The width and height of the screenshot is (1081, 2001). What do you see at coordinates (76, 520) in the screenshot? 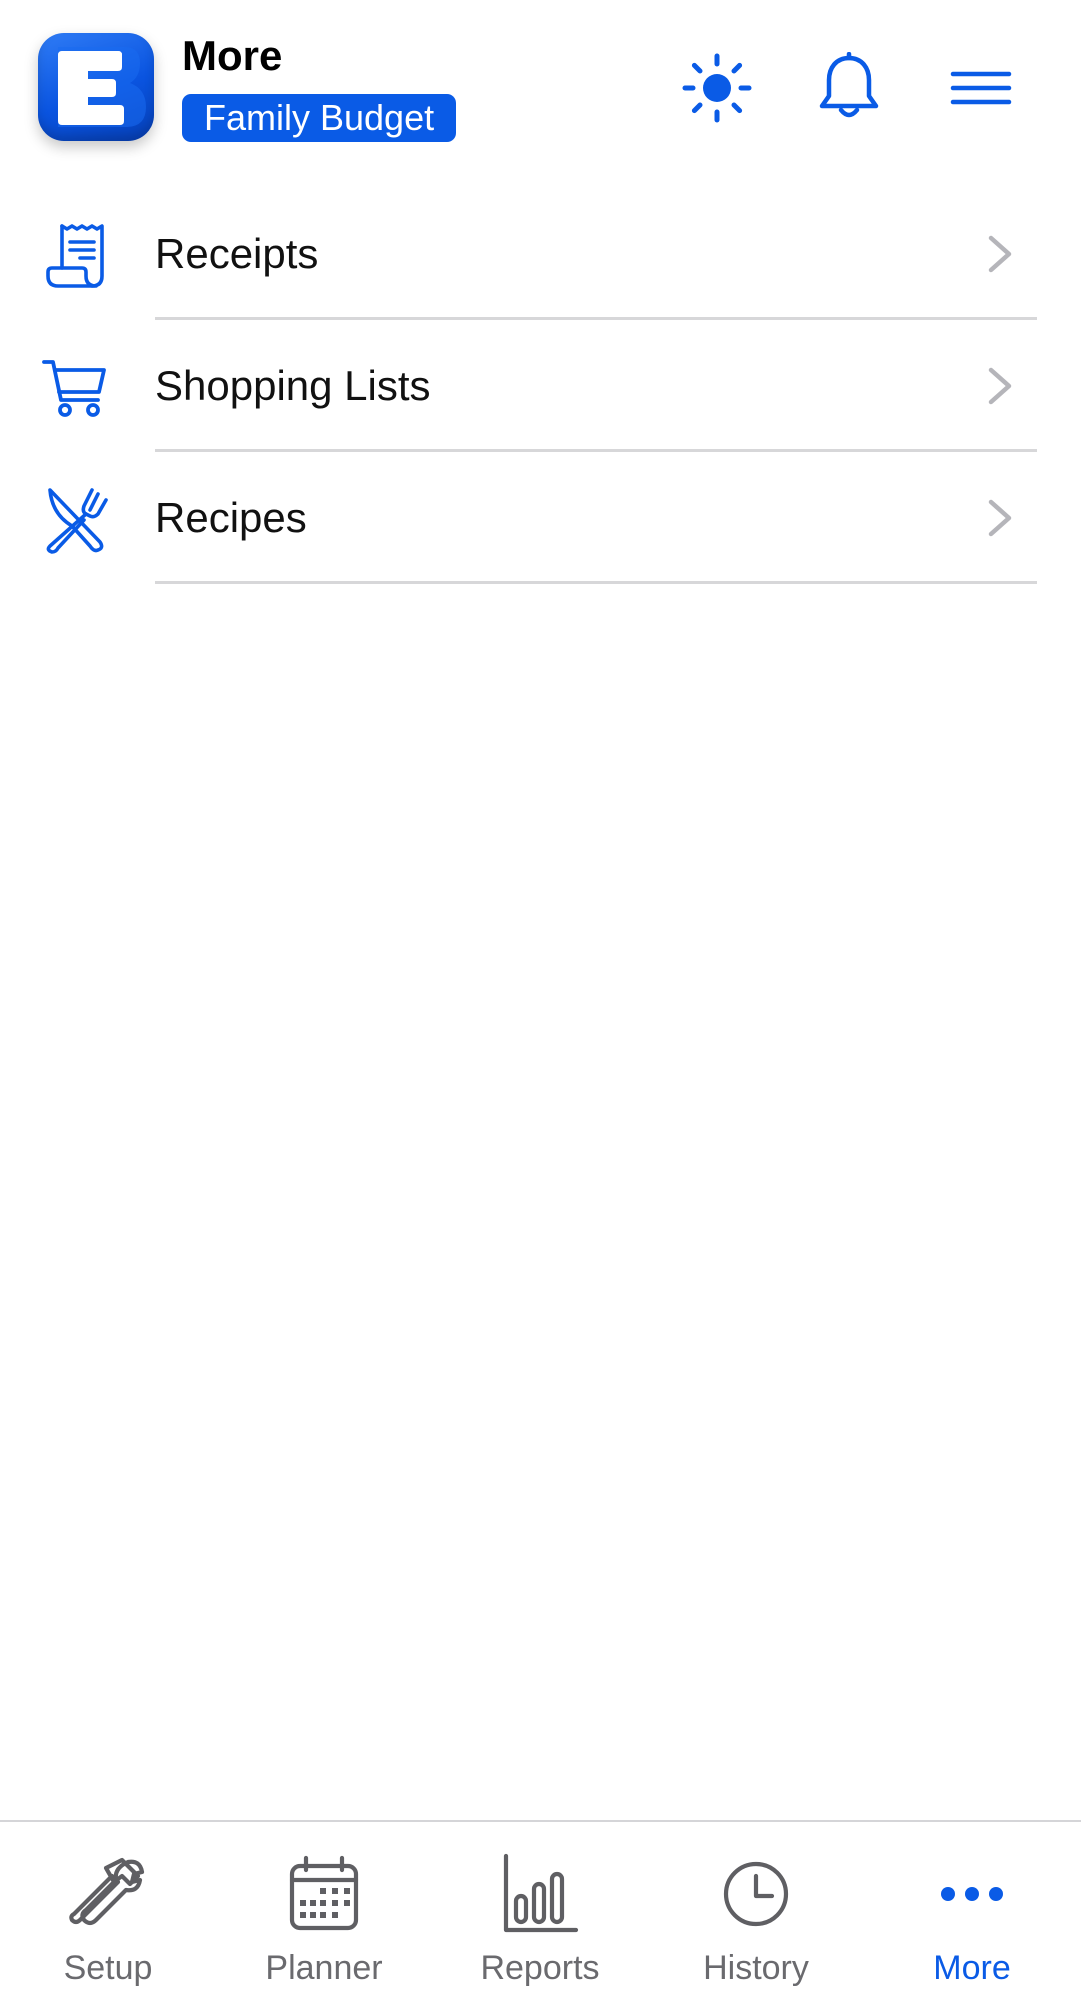
I see `utensils-icon` at bounding box center [76, 520].